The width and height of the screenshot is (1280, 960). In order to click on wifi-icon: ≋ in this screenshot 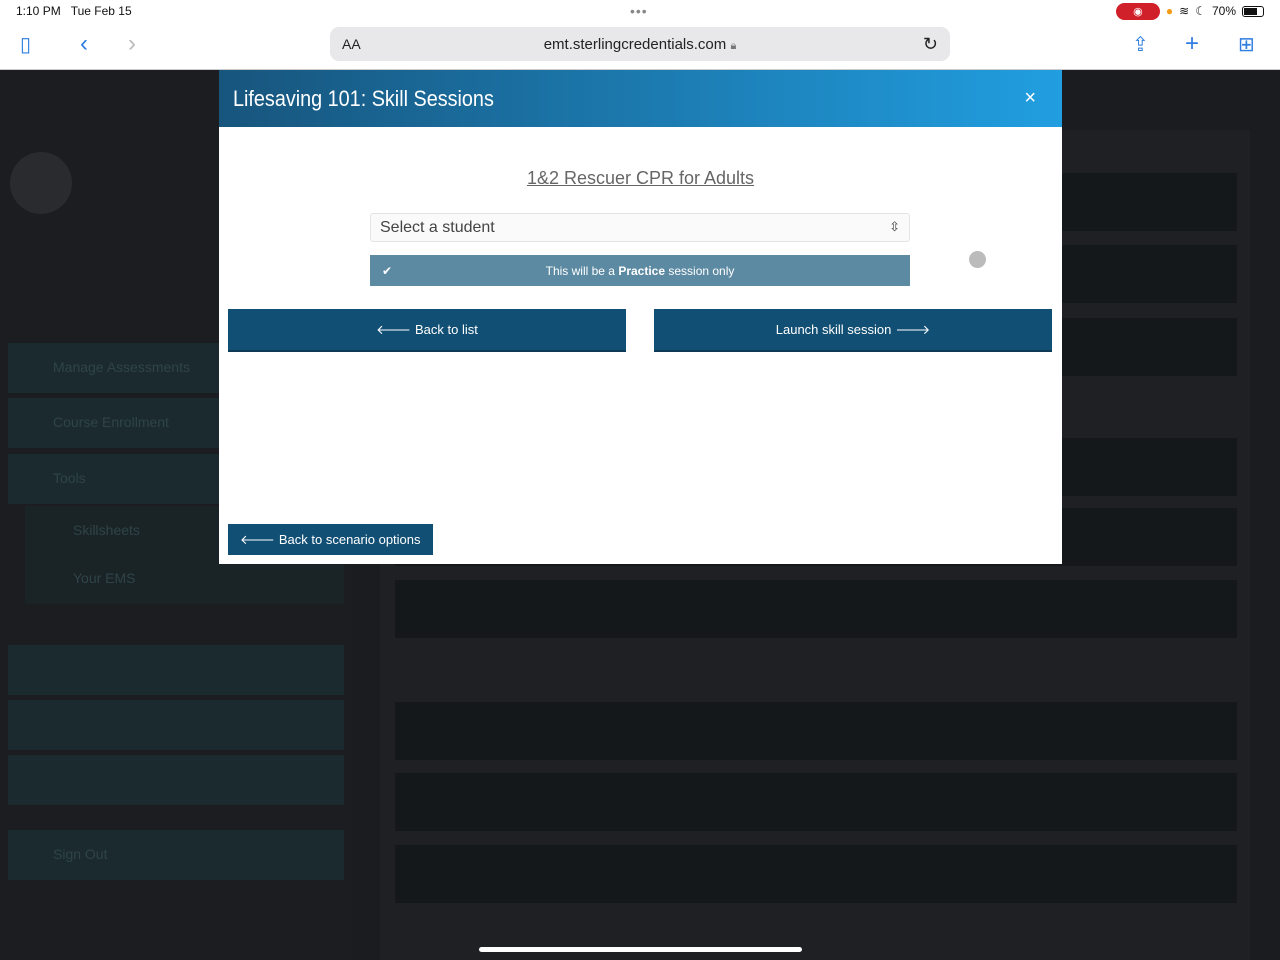, I will do `click(1184, 11)`.